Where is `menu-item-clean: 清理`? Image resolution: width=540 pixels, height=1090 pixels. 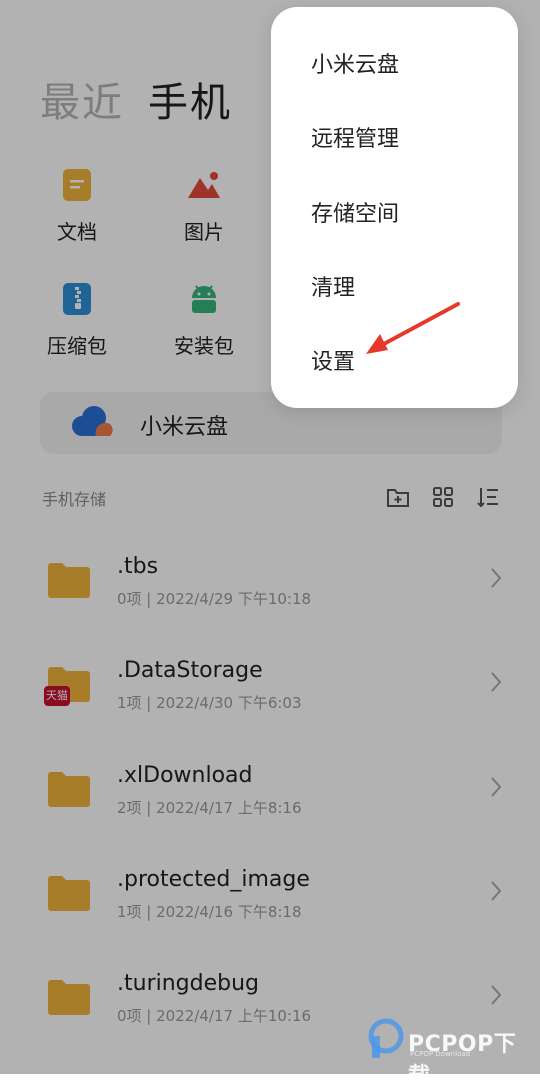
menu-item-clean: 清理 is located at coordinates (333, 286).